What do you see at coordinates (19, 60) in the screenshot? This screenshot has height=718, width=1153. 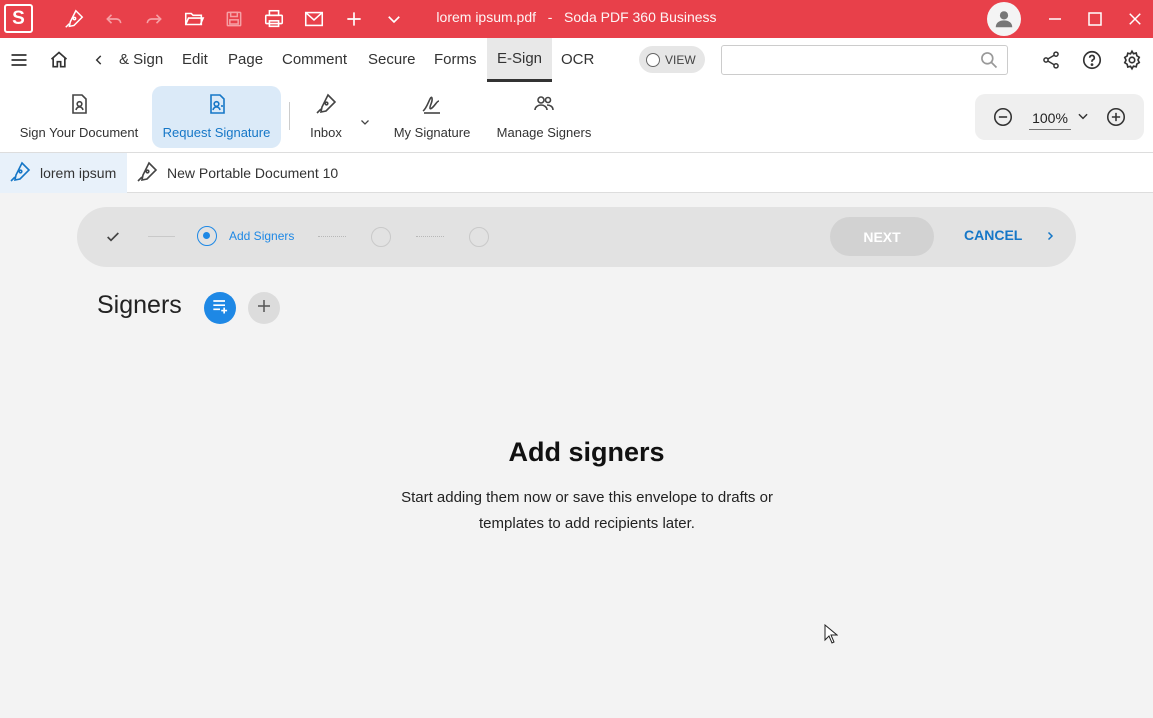 I see `hamburger-menu-icon` at bounding box center [19, 60].